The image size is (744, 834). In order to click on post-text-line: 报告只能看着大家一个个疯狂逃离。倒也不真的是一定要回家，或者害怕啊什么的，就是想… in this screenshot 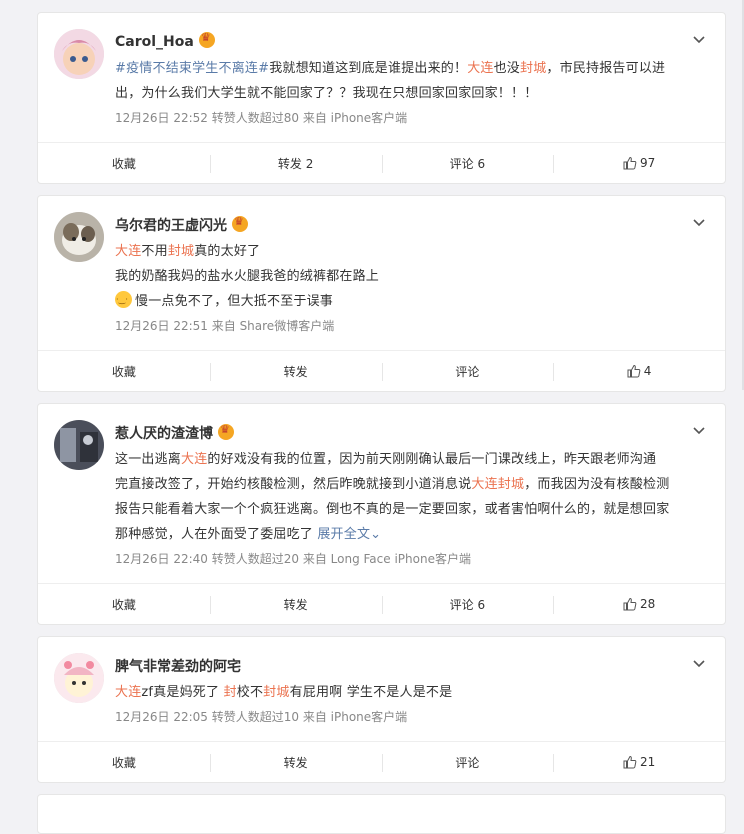, I will do `click(405, 509)`.